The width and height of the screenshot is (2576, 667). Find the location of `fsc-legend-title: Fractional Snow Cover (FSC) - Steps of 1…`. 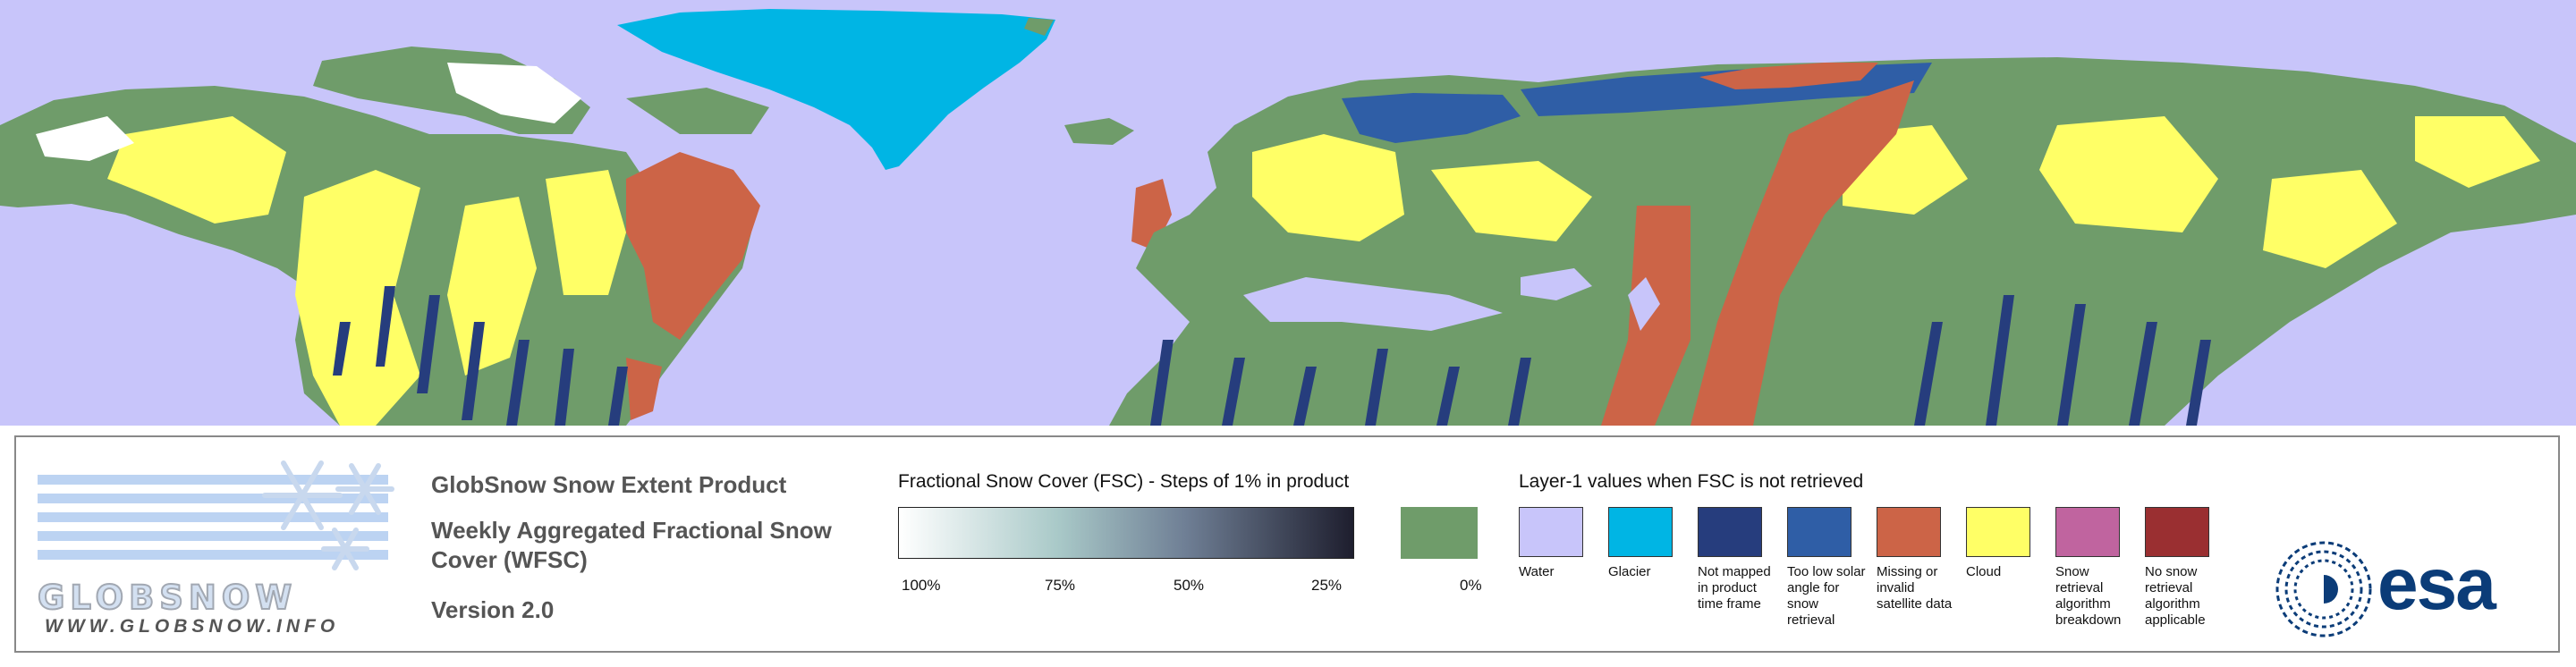

fsc-legend-title: Fractional Snow Cover (FSC) - Steps of 1… is located at coordinates (1124, 482).